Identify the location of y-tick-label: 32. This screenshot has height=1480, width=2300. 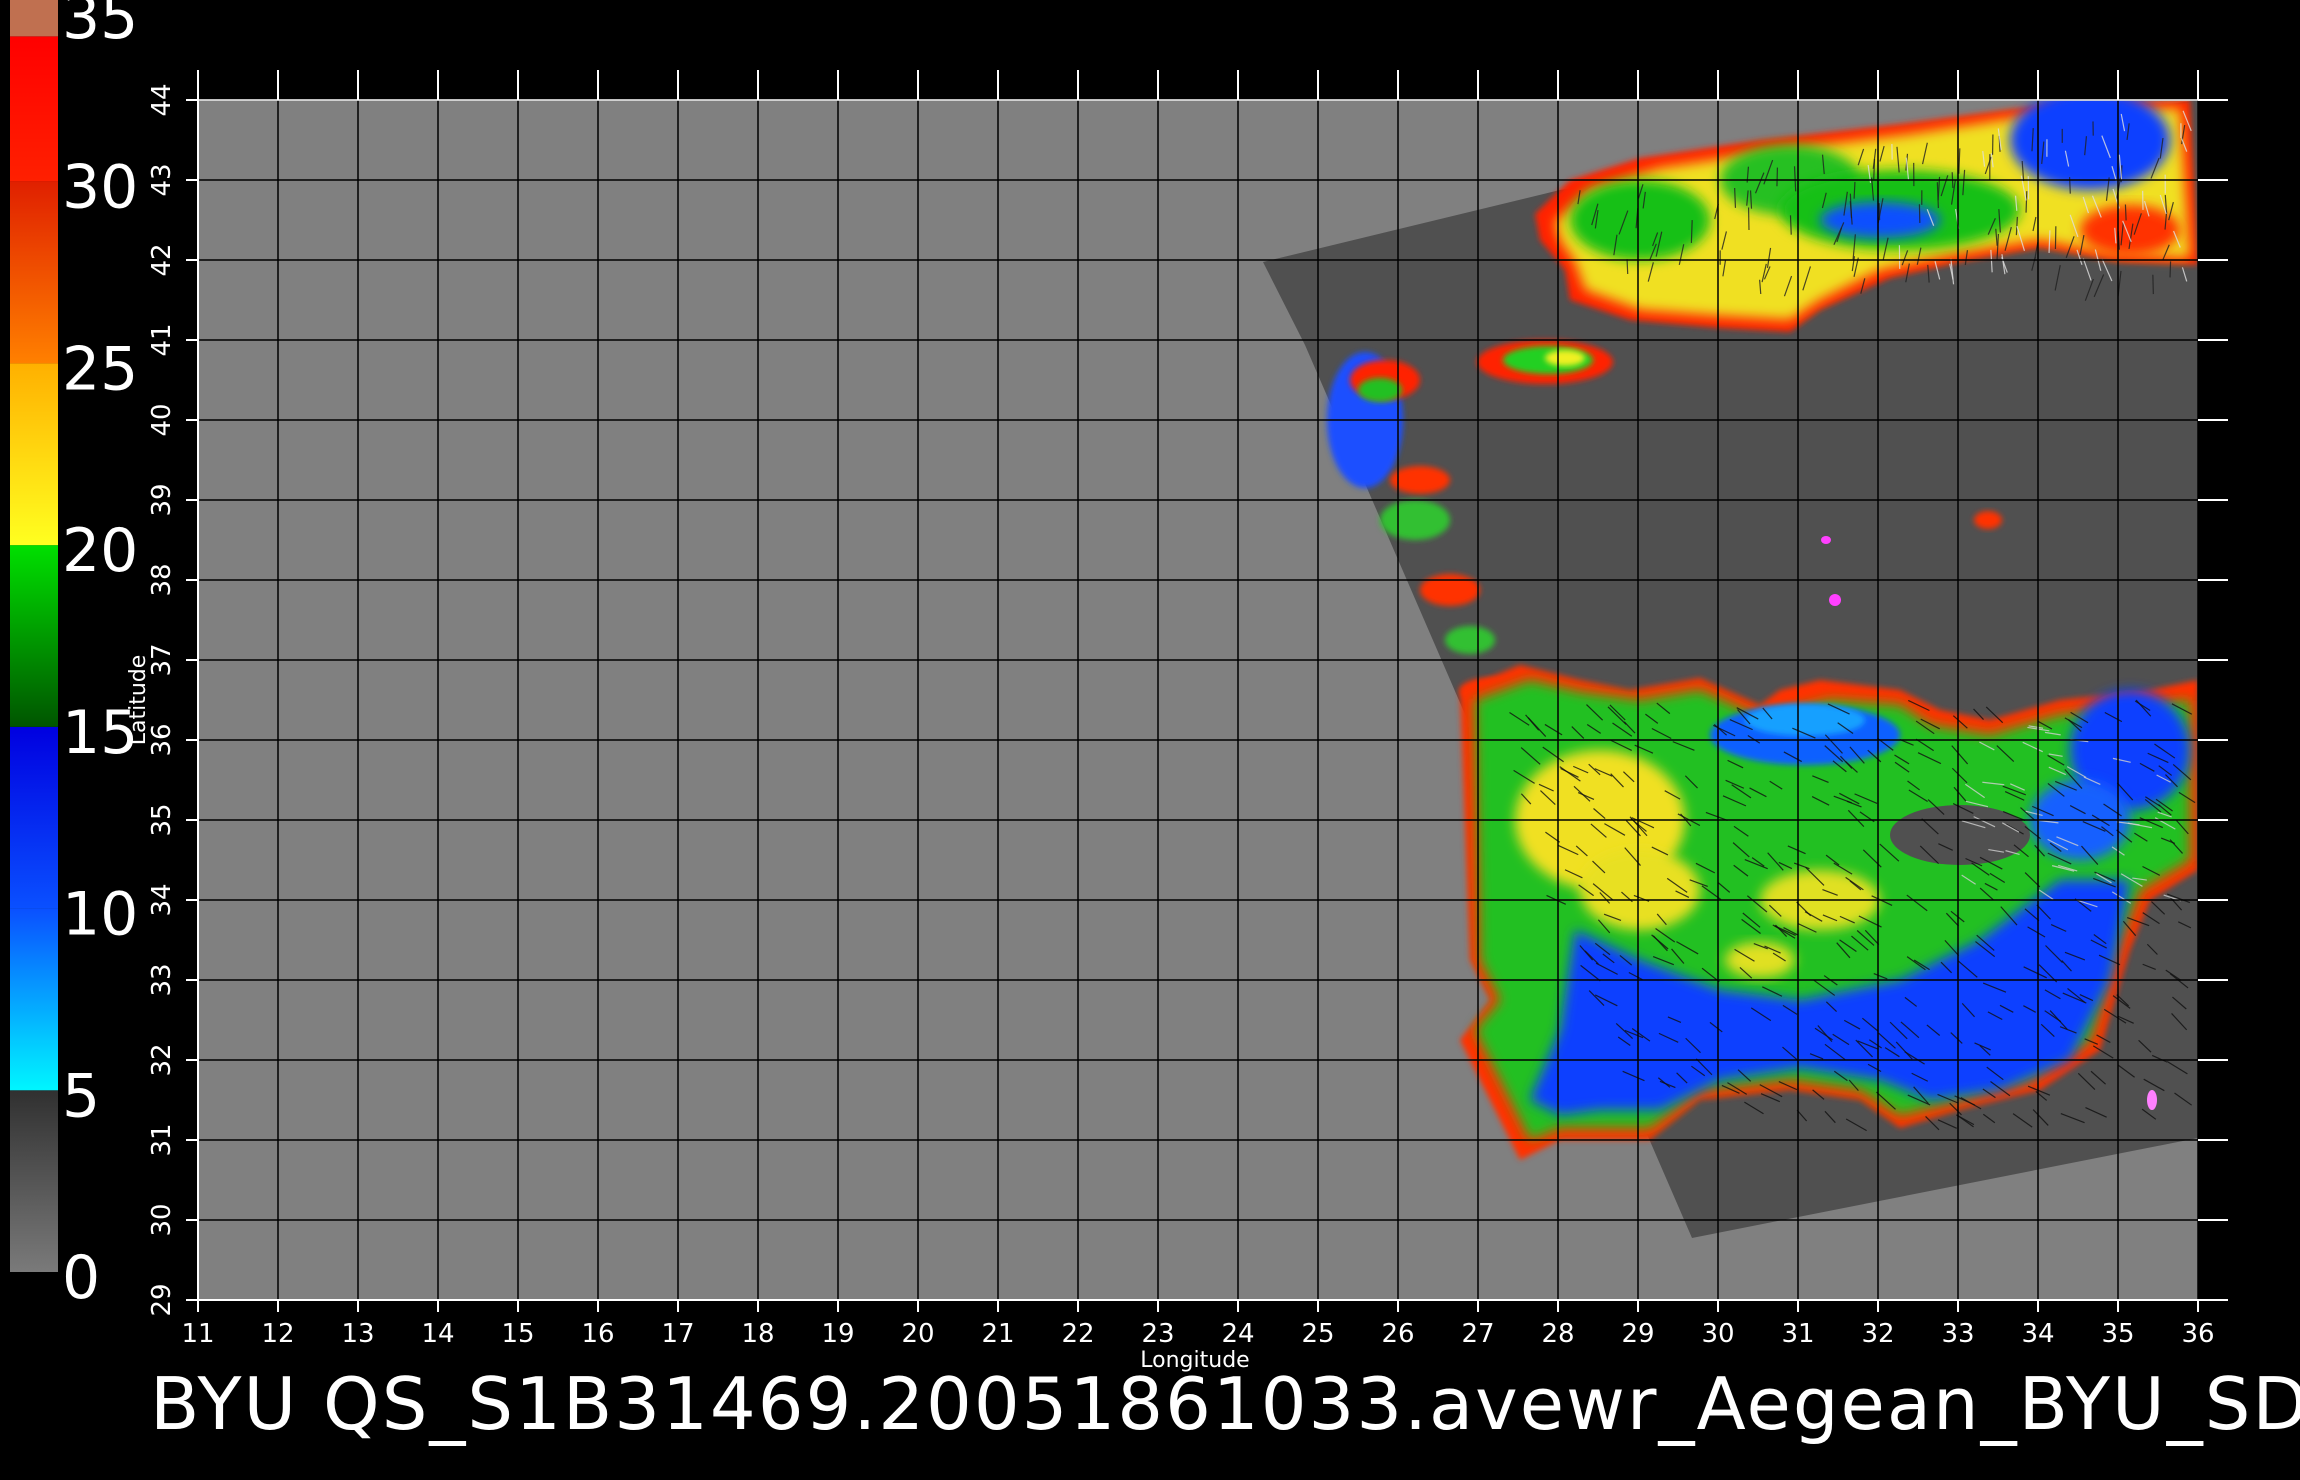
(162, 1059).